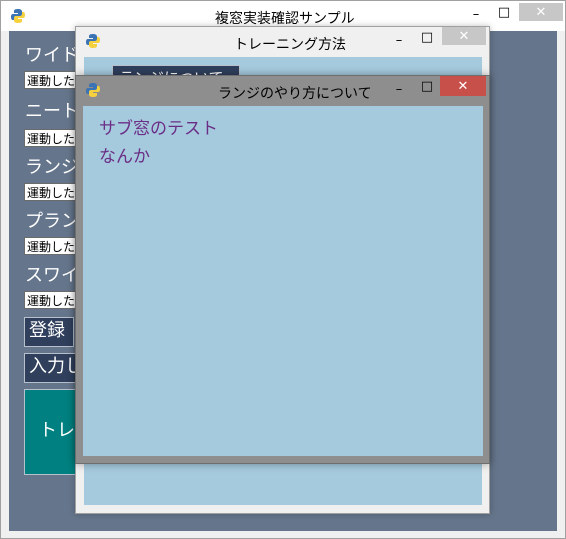 This screenshot has width=566, height=539. What do you see at coordinates (541, 12) in the screenshot?
I see `main-close-button: ✕` at bounding box center [541, 12].